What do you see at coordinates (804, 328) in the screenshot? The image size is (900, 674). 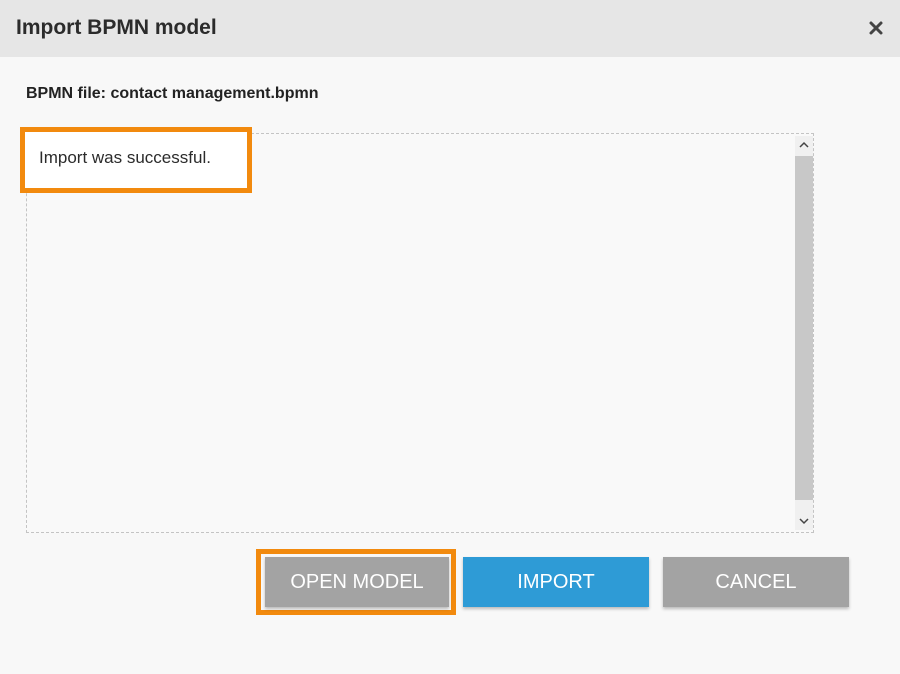 I see `scroll-thumb` at bounding box center [804, 328].